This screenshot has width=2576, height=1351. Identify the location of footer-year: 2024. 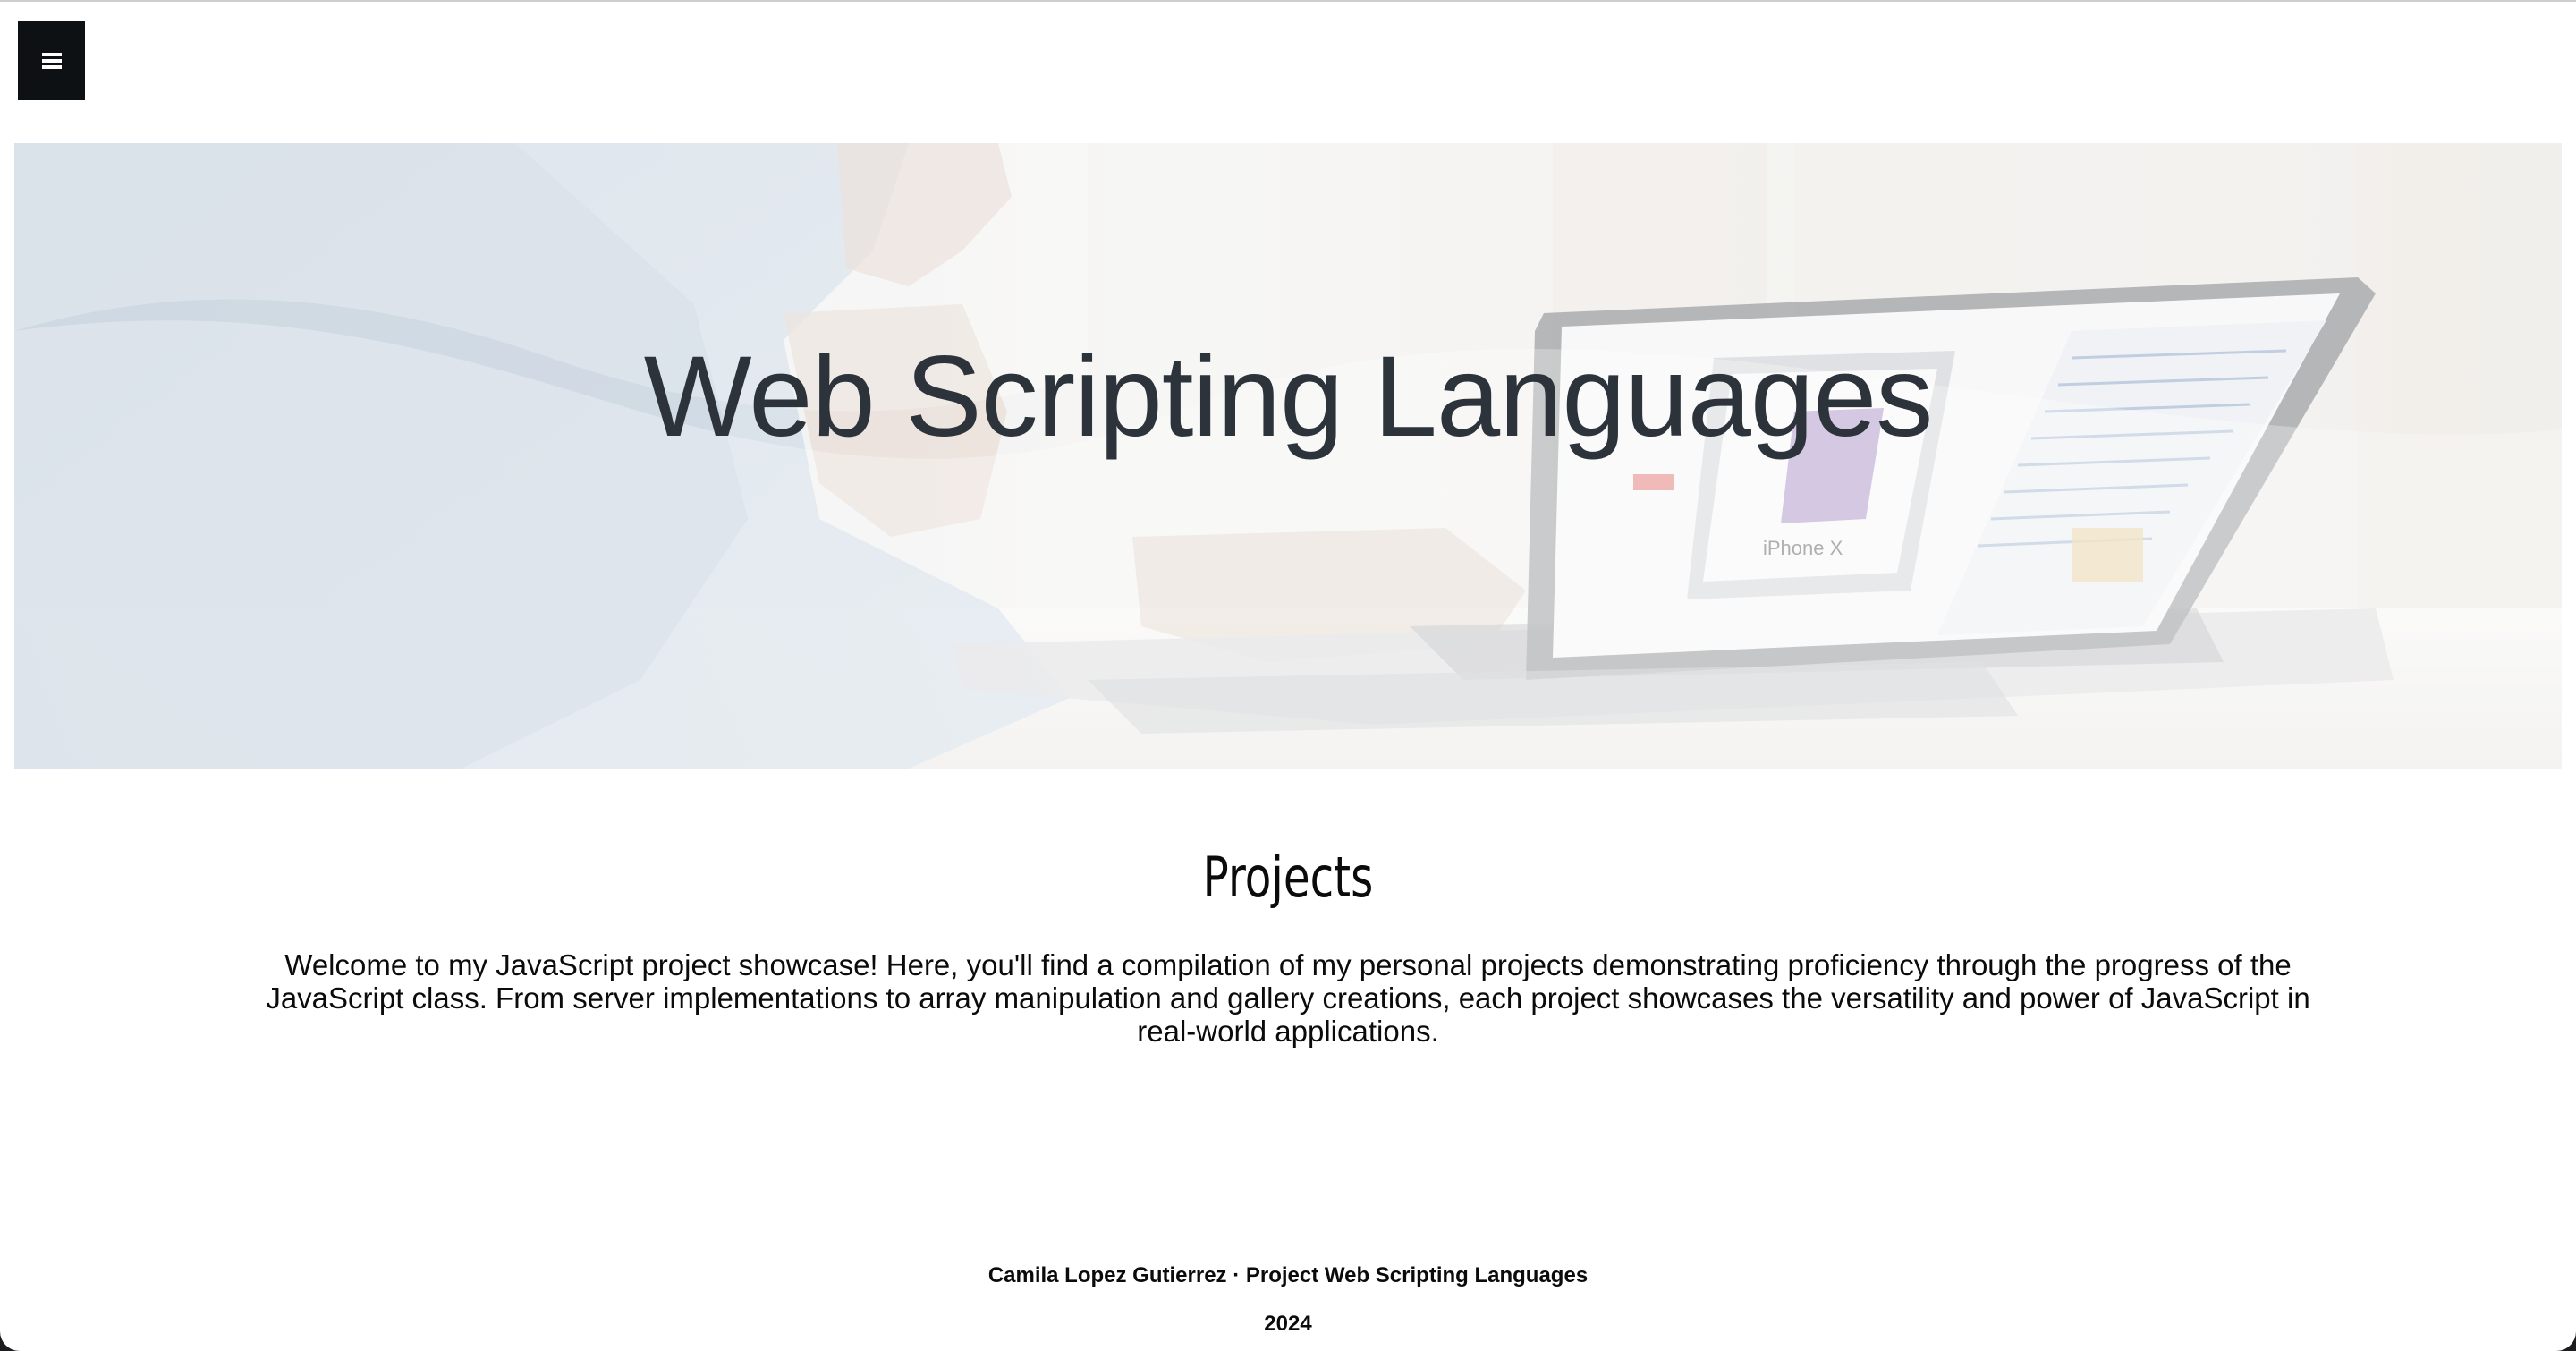
(1288, 1324).